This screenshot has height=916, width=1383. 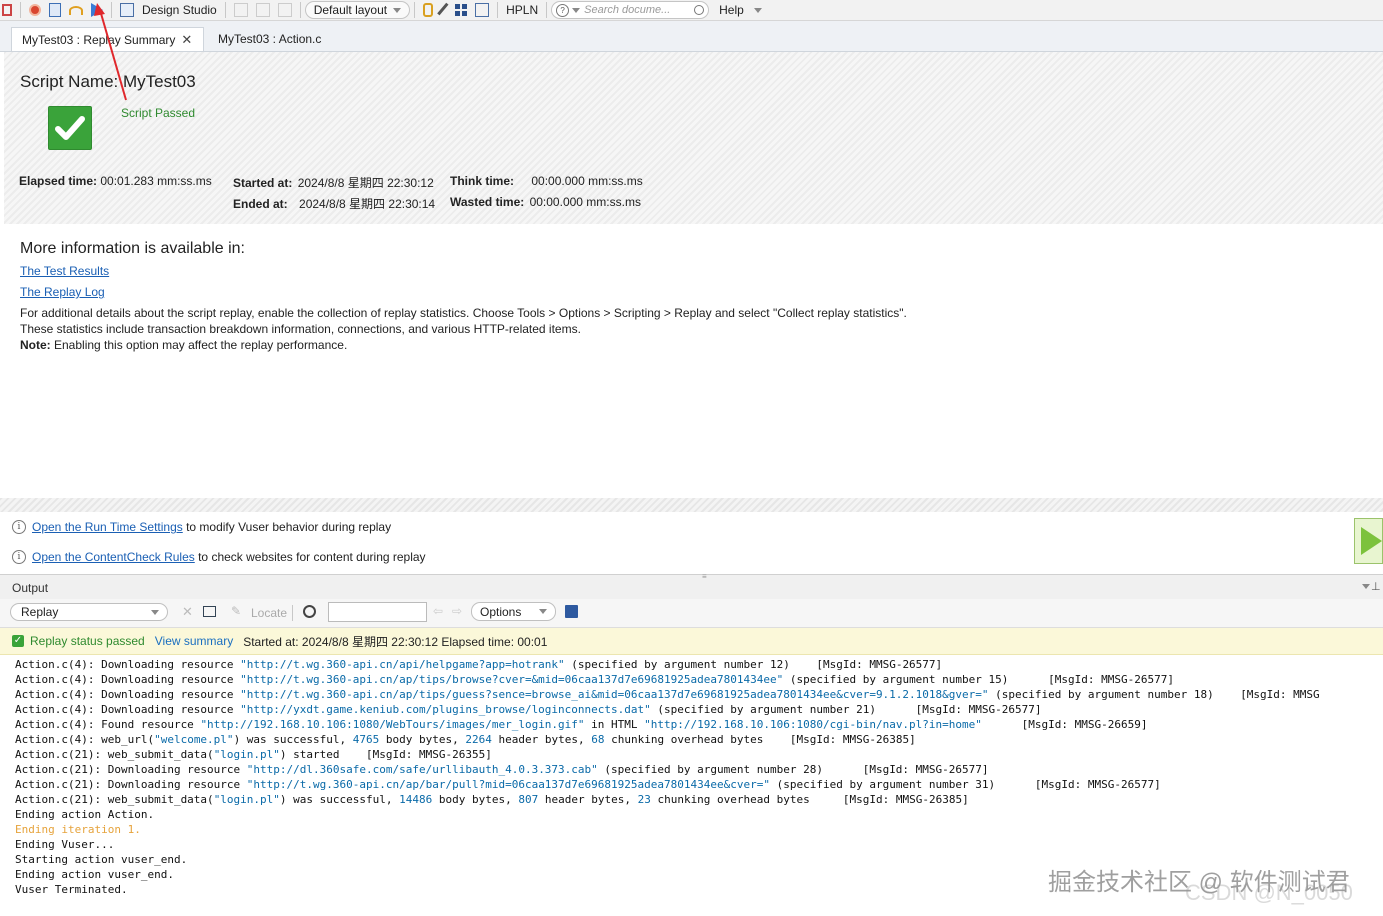 What do you see at coordinates (691, 613) in the screenshot?
I see `output-toolbar: Replay ✕ ✎ Locate ⇦ ⇨ Options` at bounding box center [691, 613].